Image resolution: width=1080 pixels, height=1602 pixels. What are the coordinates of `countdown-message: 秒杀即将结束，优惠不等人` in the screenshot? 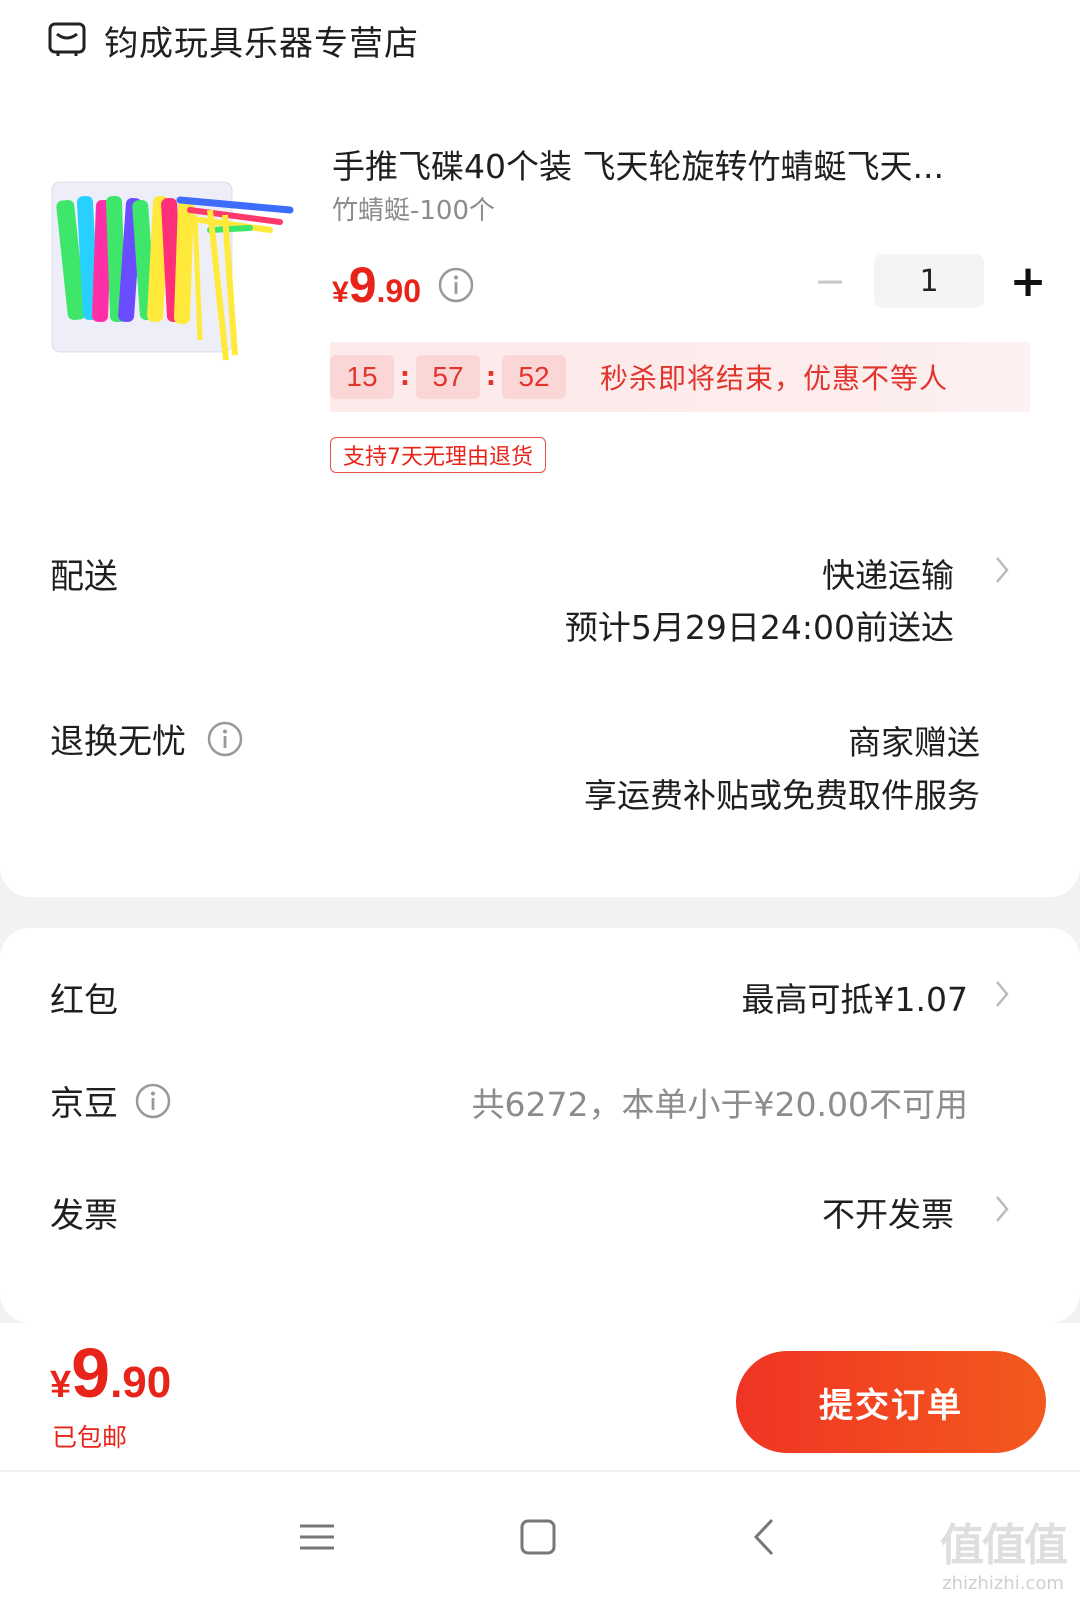 It's located at (774, 378).